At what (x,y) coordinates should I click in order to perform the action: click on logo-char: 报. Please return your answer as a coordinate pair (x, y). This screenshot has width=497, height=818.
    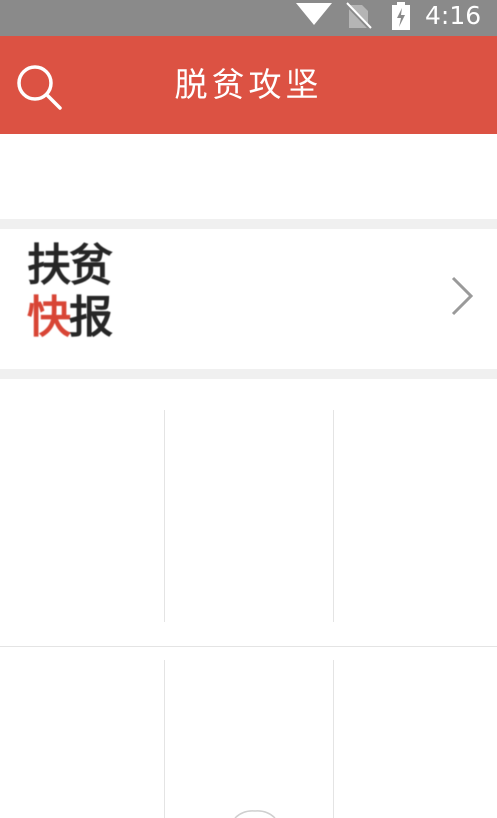
    Looking at the image, I should click on (91, 317).